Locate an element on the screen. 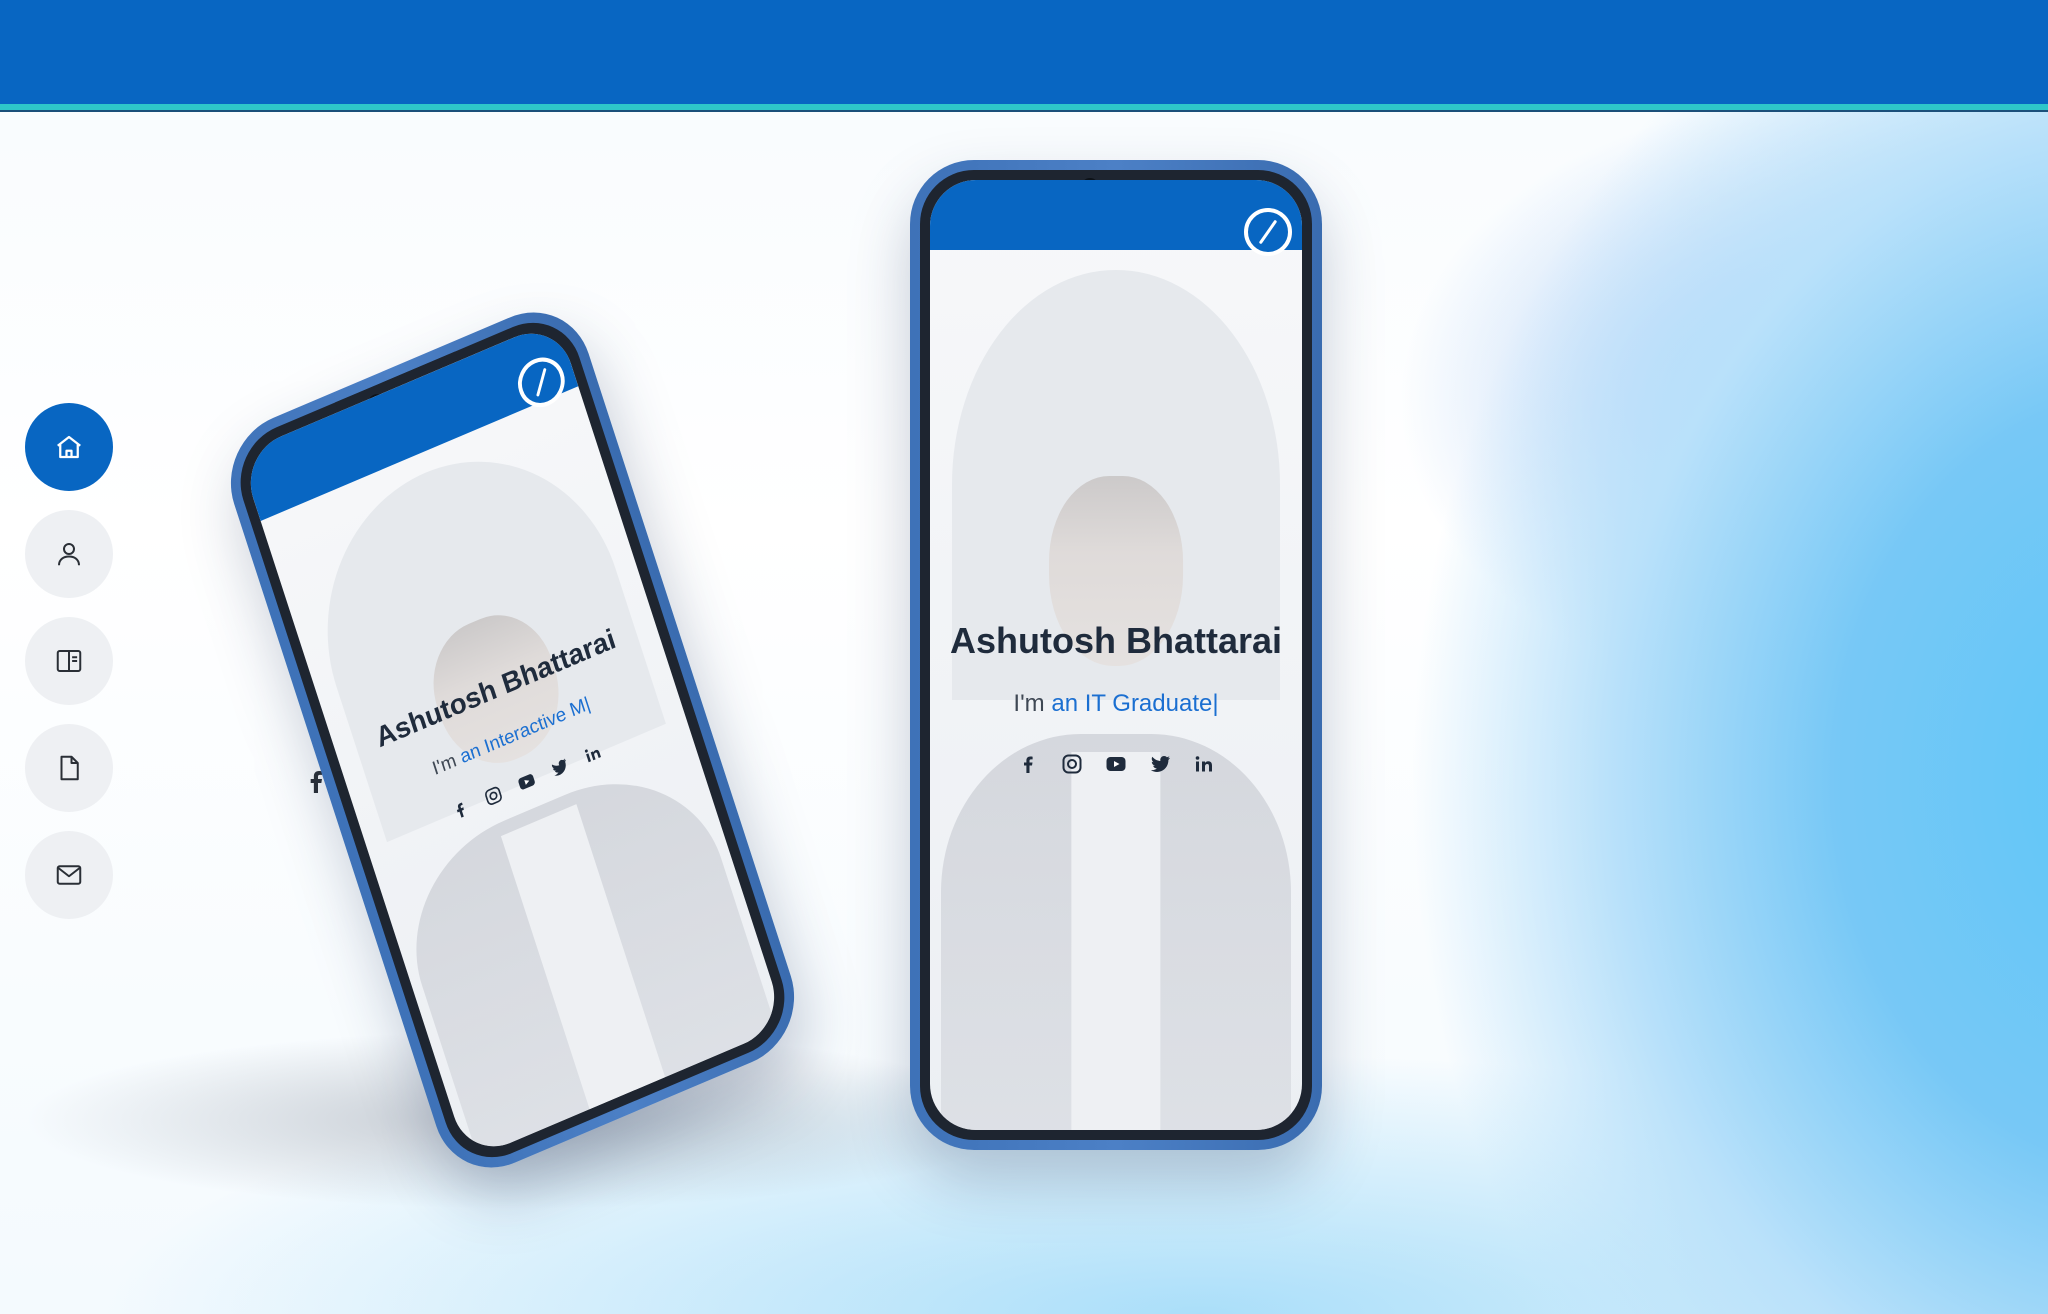 This screenshot has width=2048, height=1314. nav-resume-button is located at coordinates (69, 768).